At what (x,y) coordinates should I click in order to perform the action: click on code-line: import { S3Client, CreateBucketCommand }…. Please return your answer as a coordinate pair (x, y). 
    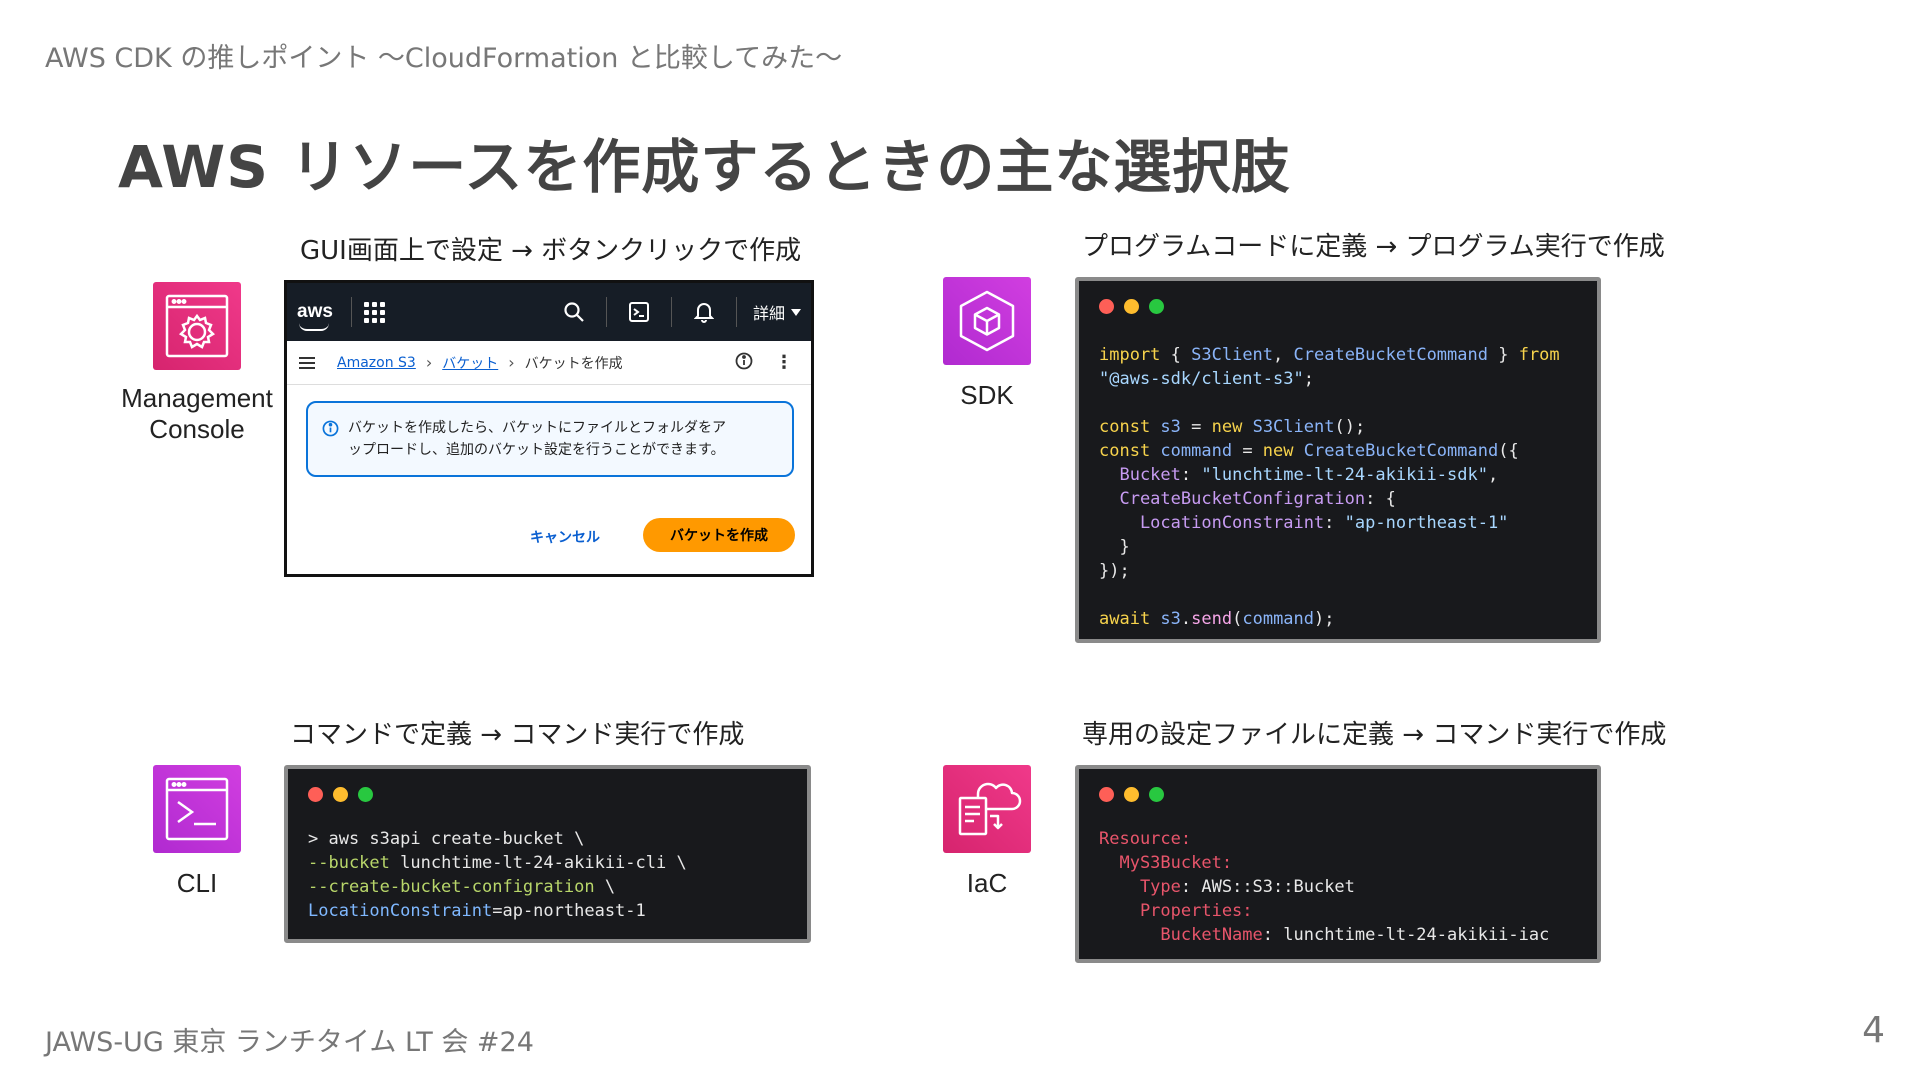
    Looking at the image, I should click on (1329, 355).